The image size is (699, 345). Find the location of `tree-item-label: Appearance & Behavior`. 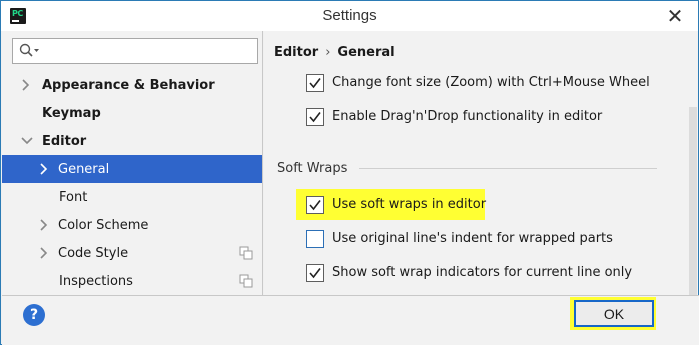

tree-item-label: Appearance & Behavior is located at coordinates (128, 85).